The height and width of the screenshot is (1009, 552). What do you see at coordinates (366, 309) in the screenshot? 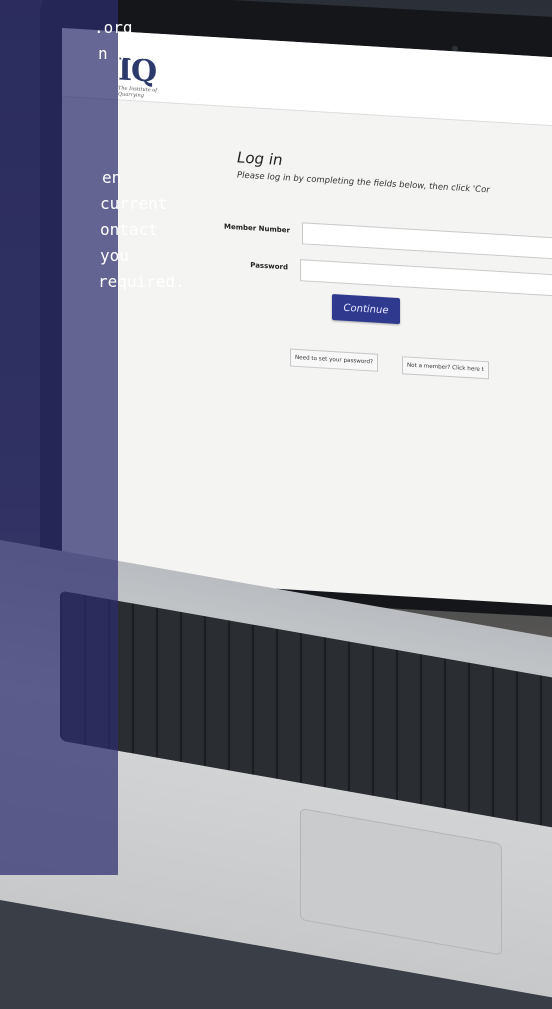
I see `continue-button: Continue` at bounding box center [366, 309].